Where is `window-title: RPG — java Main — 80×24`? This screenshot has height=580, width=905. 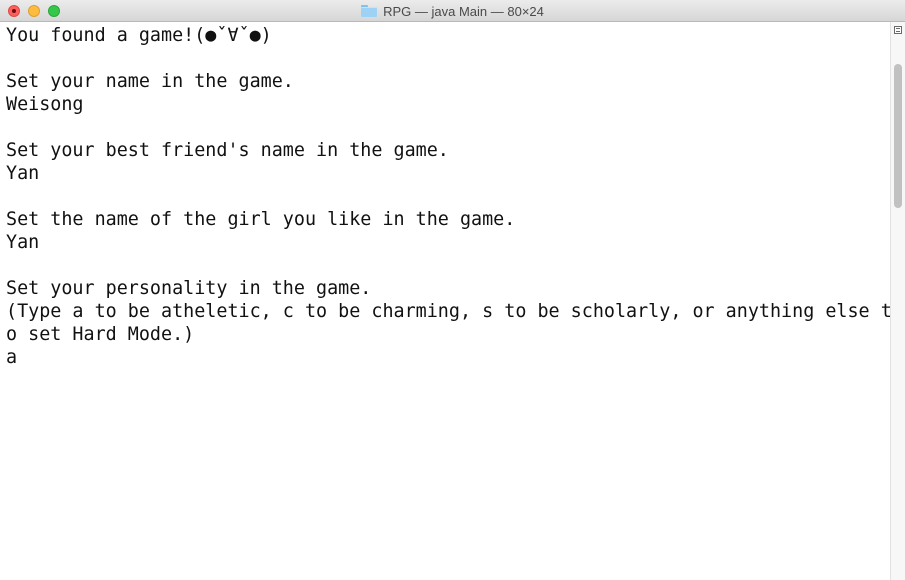
window-title: RPG — java Main — 80×24 is located at coordinates (463, 11).